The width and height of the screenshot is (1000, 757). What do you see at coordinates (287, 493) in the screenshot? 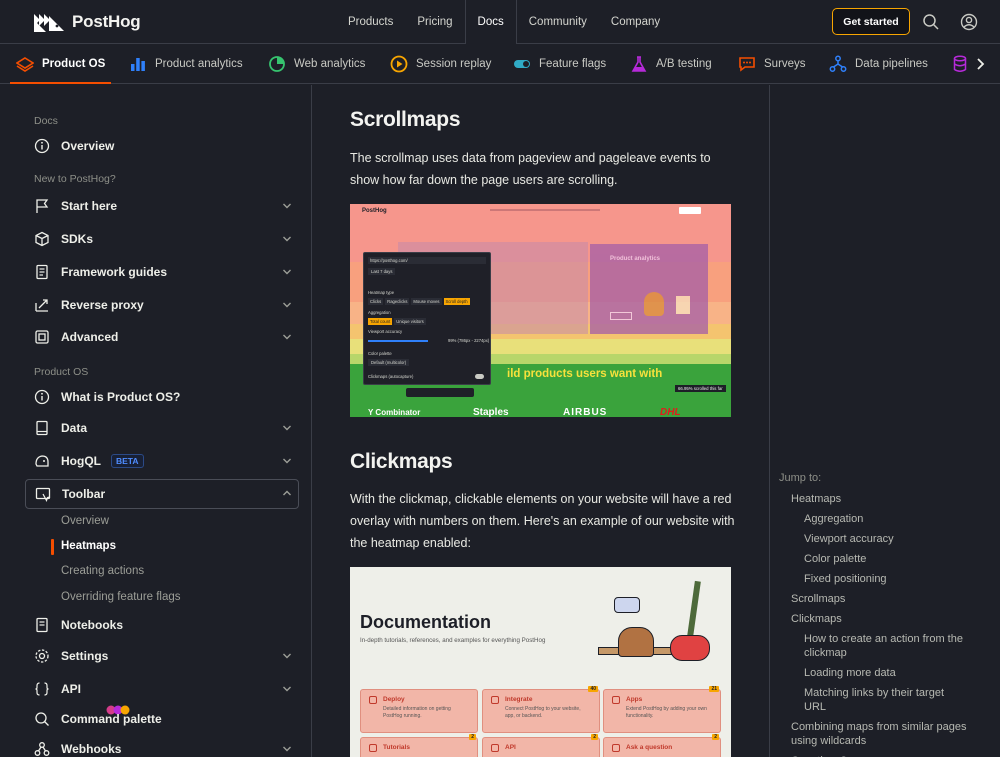
I see `chevron-up-icon` at bounding box center [287, 493].